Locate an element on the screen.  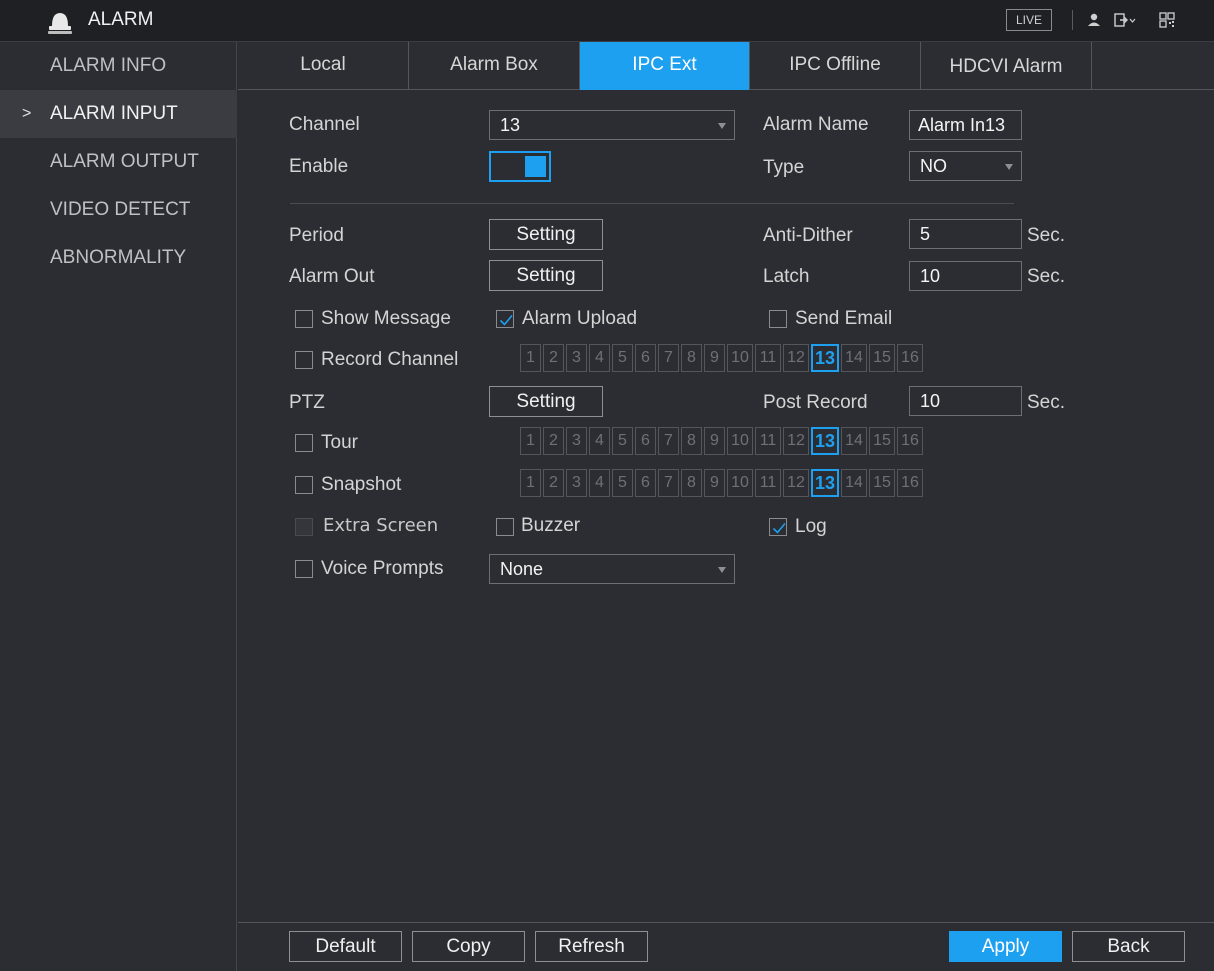
live-button: LIVE is located at coordinates (1029, 20).